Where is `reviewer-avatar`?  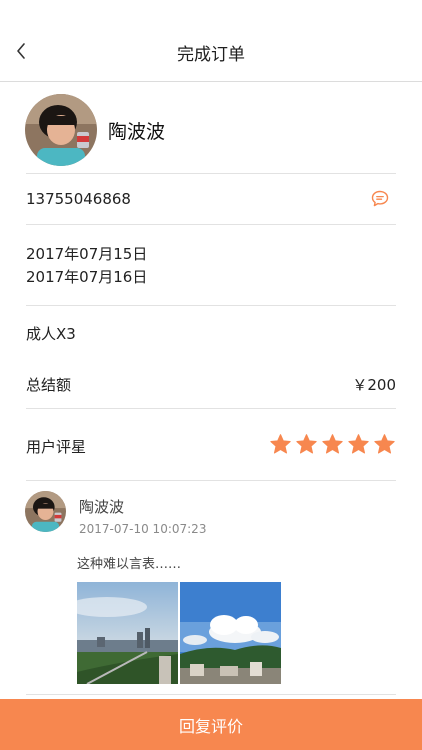
reviewer-avatar is located at coordinates (45, 511).